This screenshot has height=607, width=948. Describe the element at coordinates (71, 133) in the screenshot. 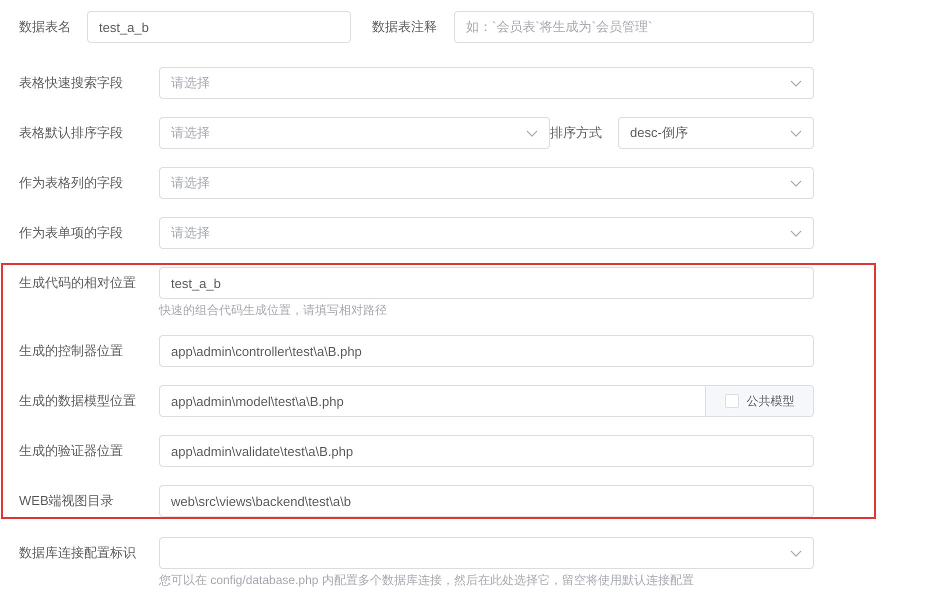

I see `field-label: 表格默认排序字段` at that location.